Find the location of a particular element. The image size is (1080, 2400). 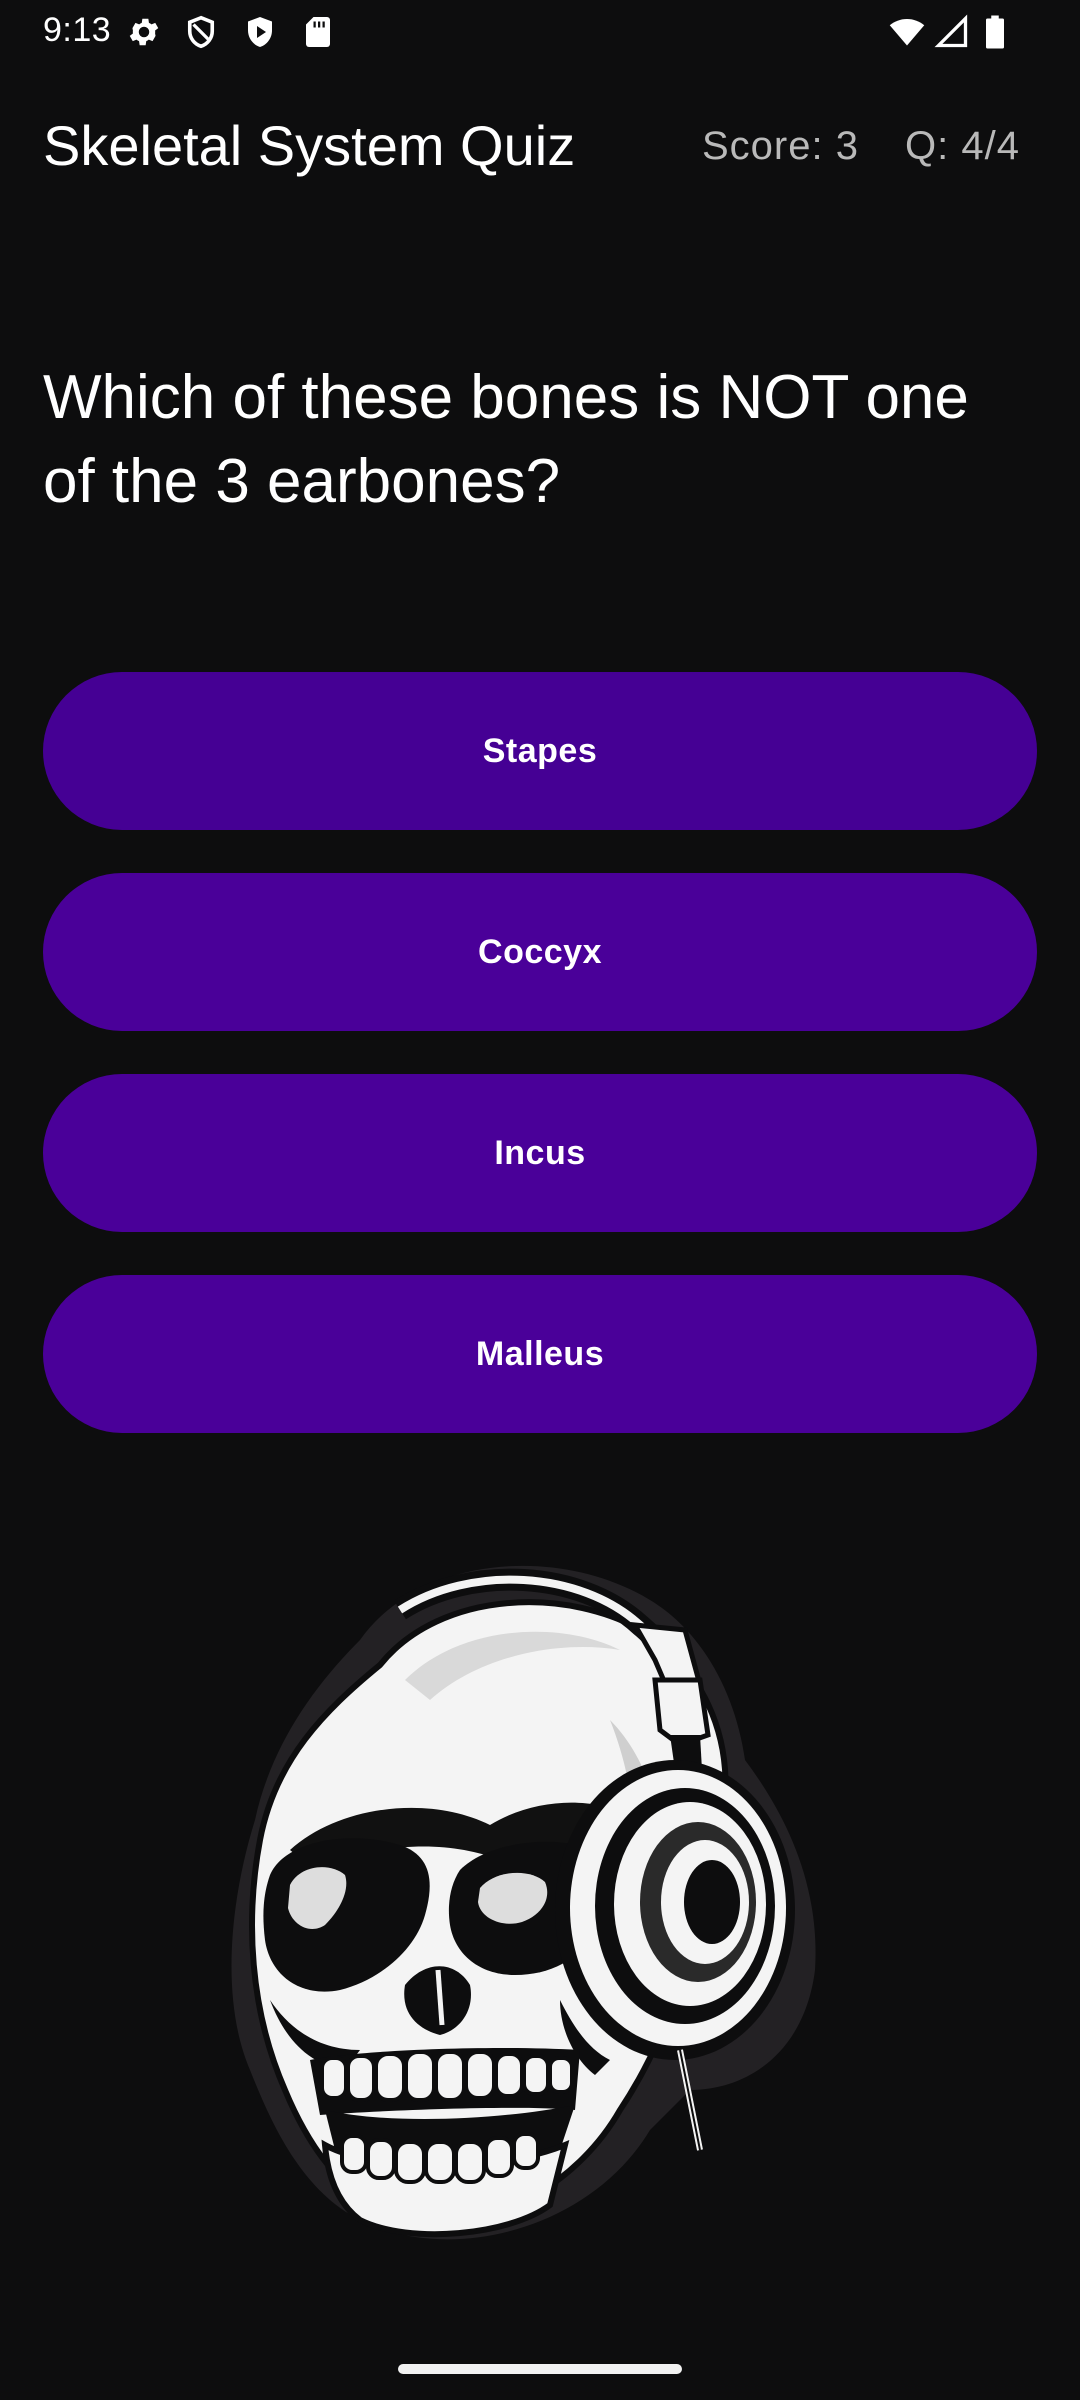

answer-button-3: Incus is located at coordinates (540, 1153).